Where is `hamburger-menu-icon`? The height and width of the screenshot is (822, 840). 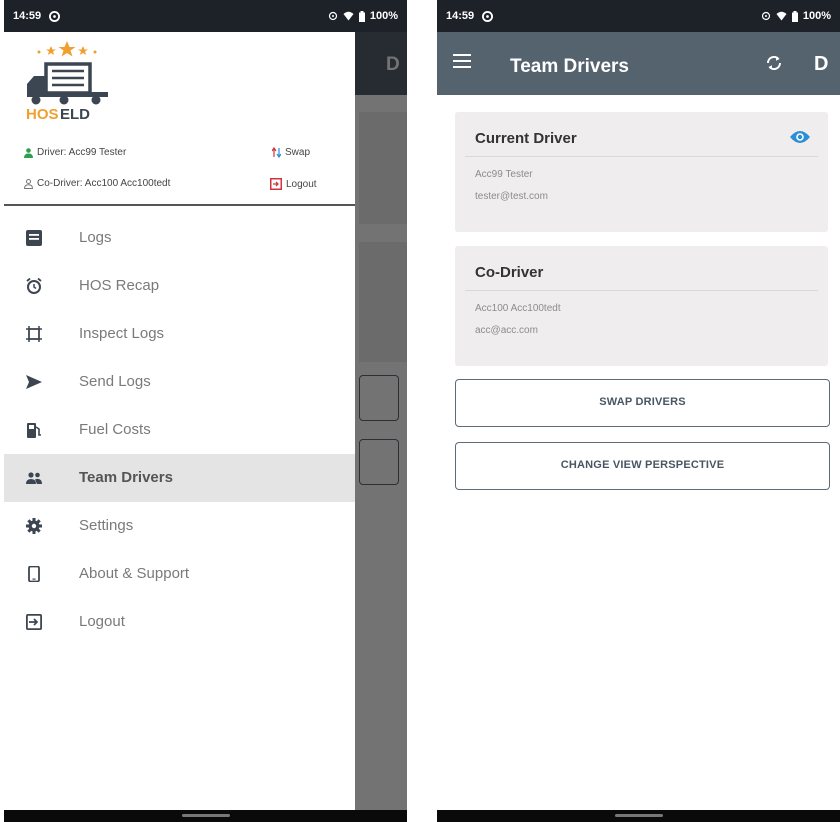 hamburger-menu-icon is located at coordinates (462, 62).